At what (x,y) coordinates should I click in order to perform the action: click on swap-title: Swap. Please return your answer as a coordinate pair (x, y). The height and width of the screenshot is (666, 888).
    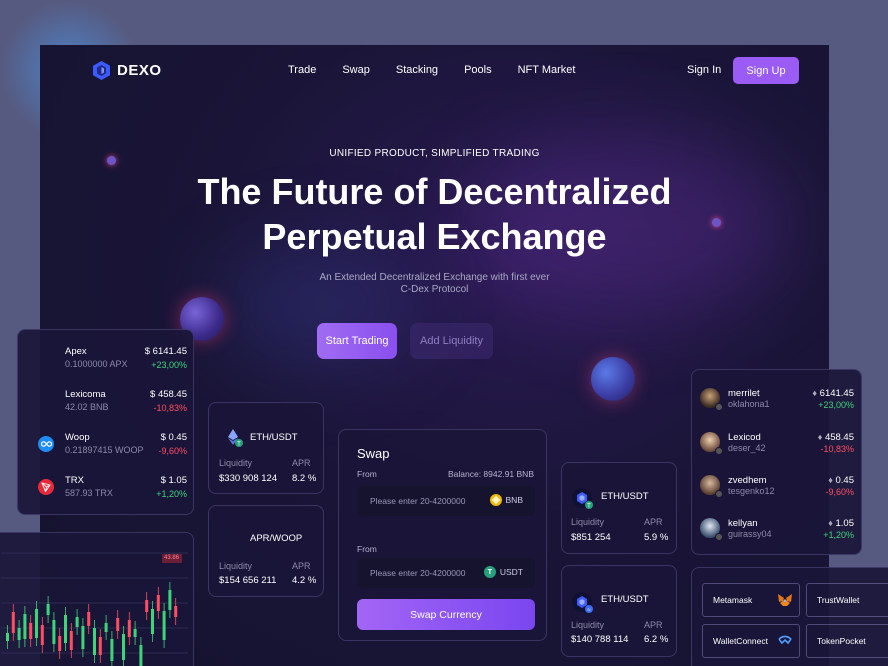
    Looking at the image, I should click on (373, 453).